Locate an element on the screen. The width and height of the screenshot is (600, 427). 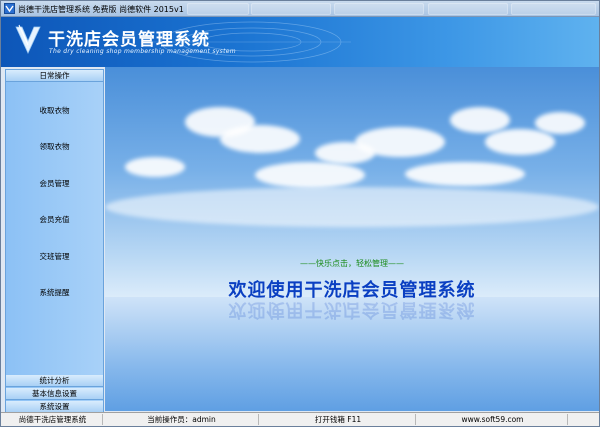
title-bar: 尚德干洗店管理系统 免费版 尚德软件 2015v1 is located at coordinates (300, 9).